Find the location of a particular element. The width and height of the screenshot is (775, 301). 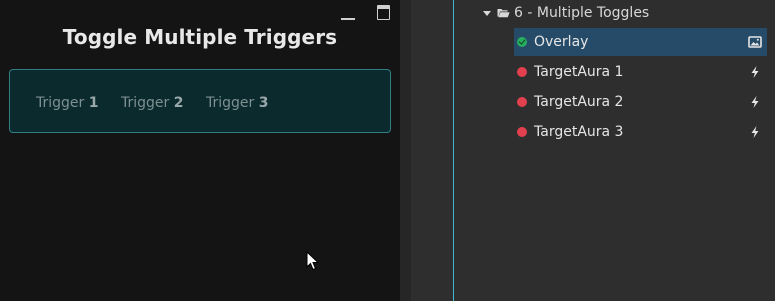

preview-title: Toggle Multiple Triggers is located at coordinates (200, 37).